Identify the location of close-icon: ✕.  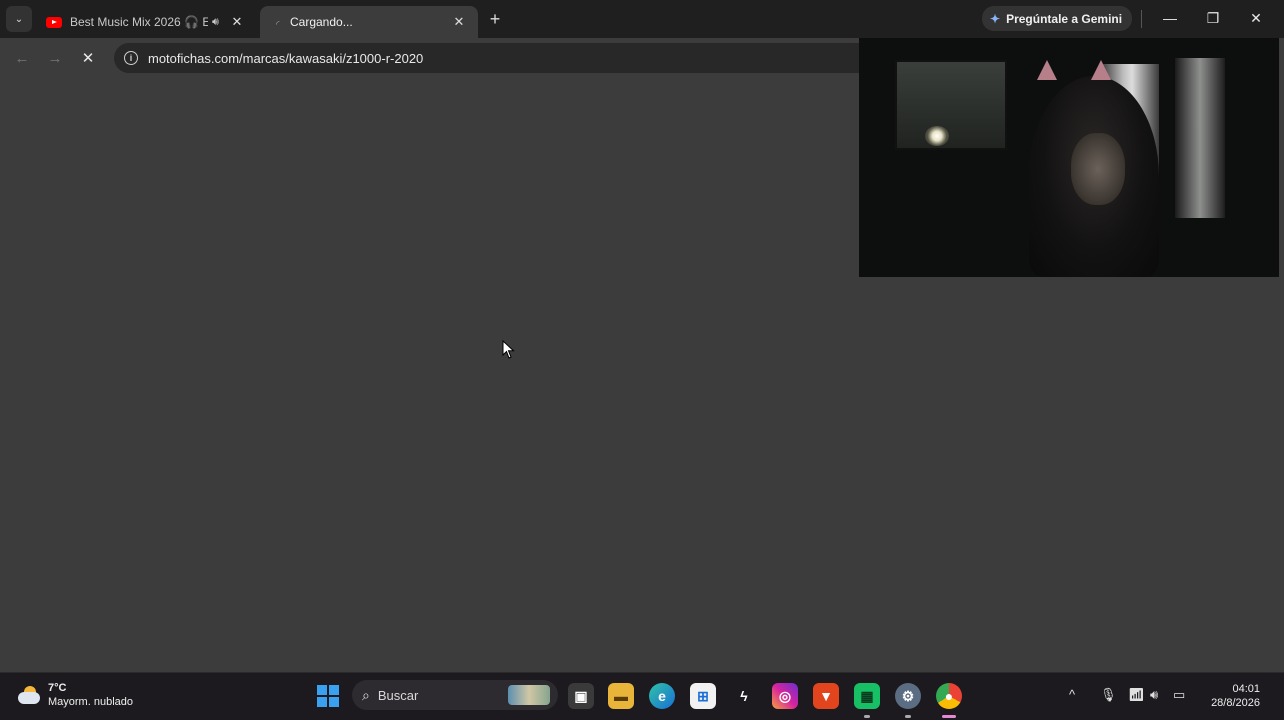
(88, 58).